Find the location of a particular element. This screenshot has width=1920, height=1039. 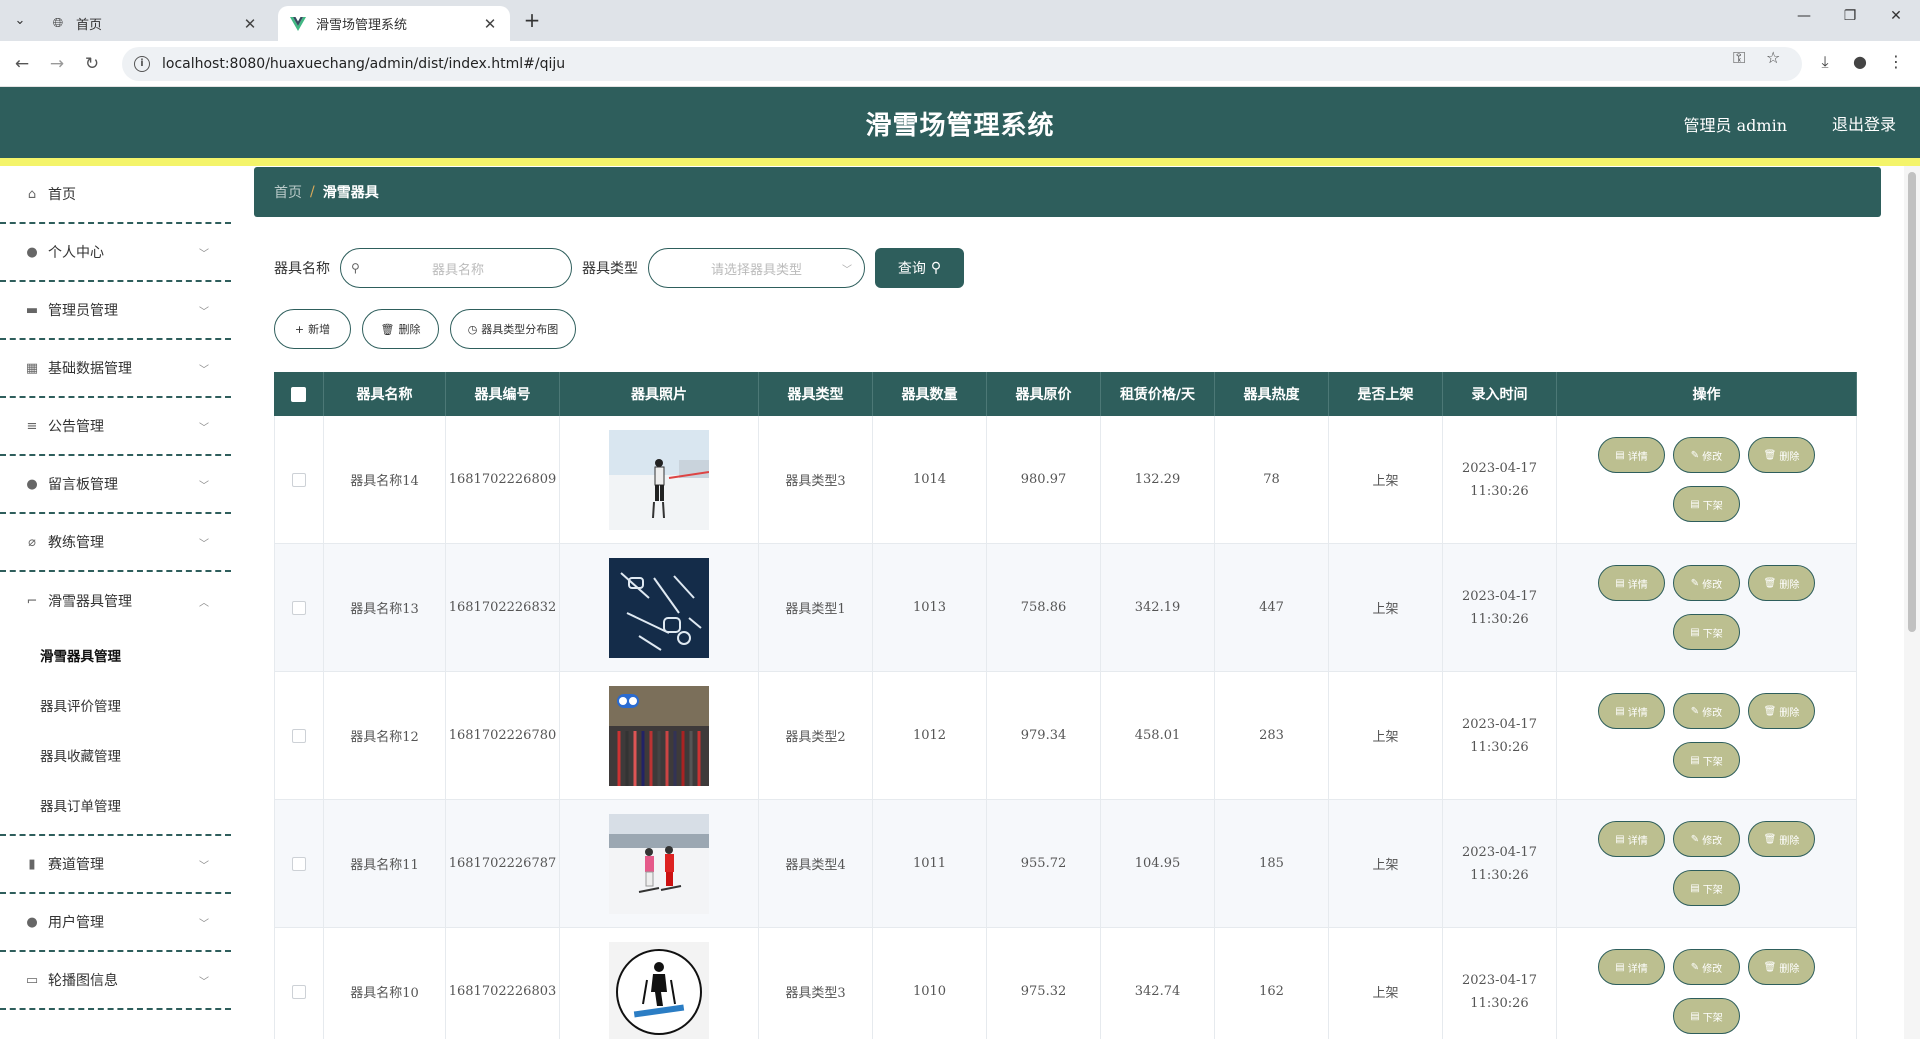

bookmark-star-icon: ☆ is located at coordinates (1773, 57).